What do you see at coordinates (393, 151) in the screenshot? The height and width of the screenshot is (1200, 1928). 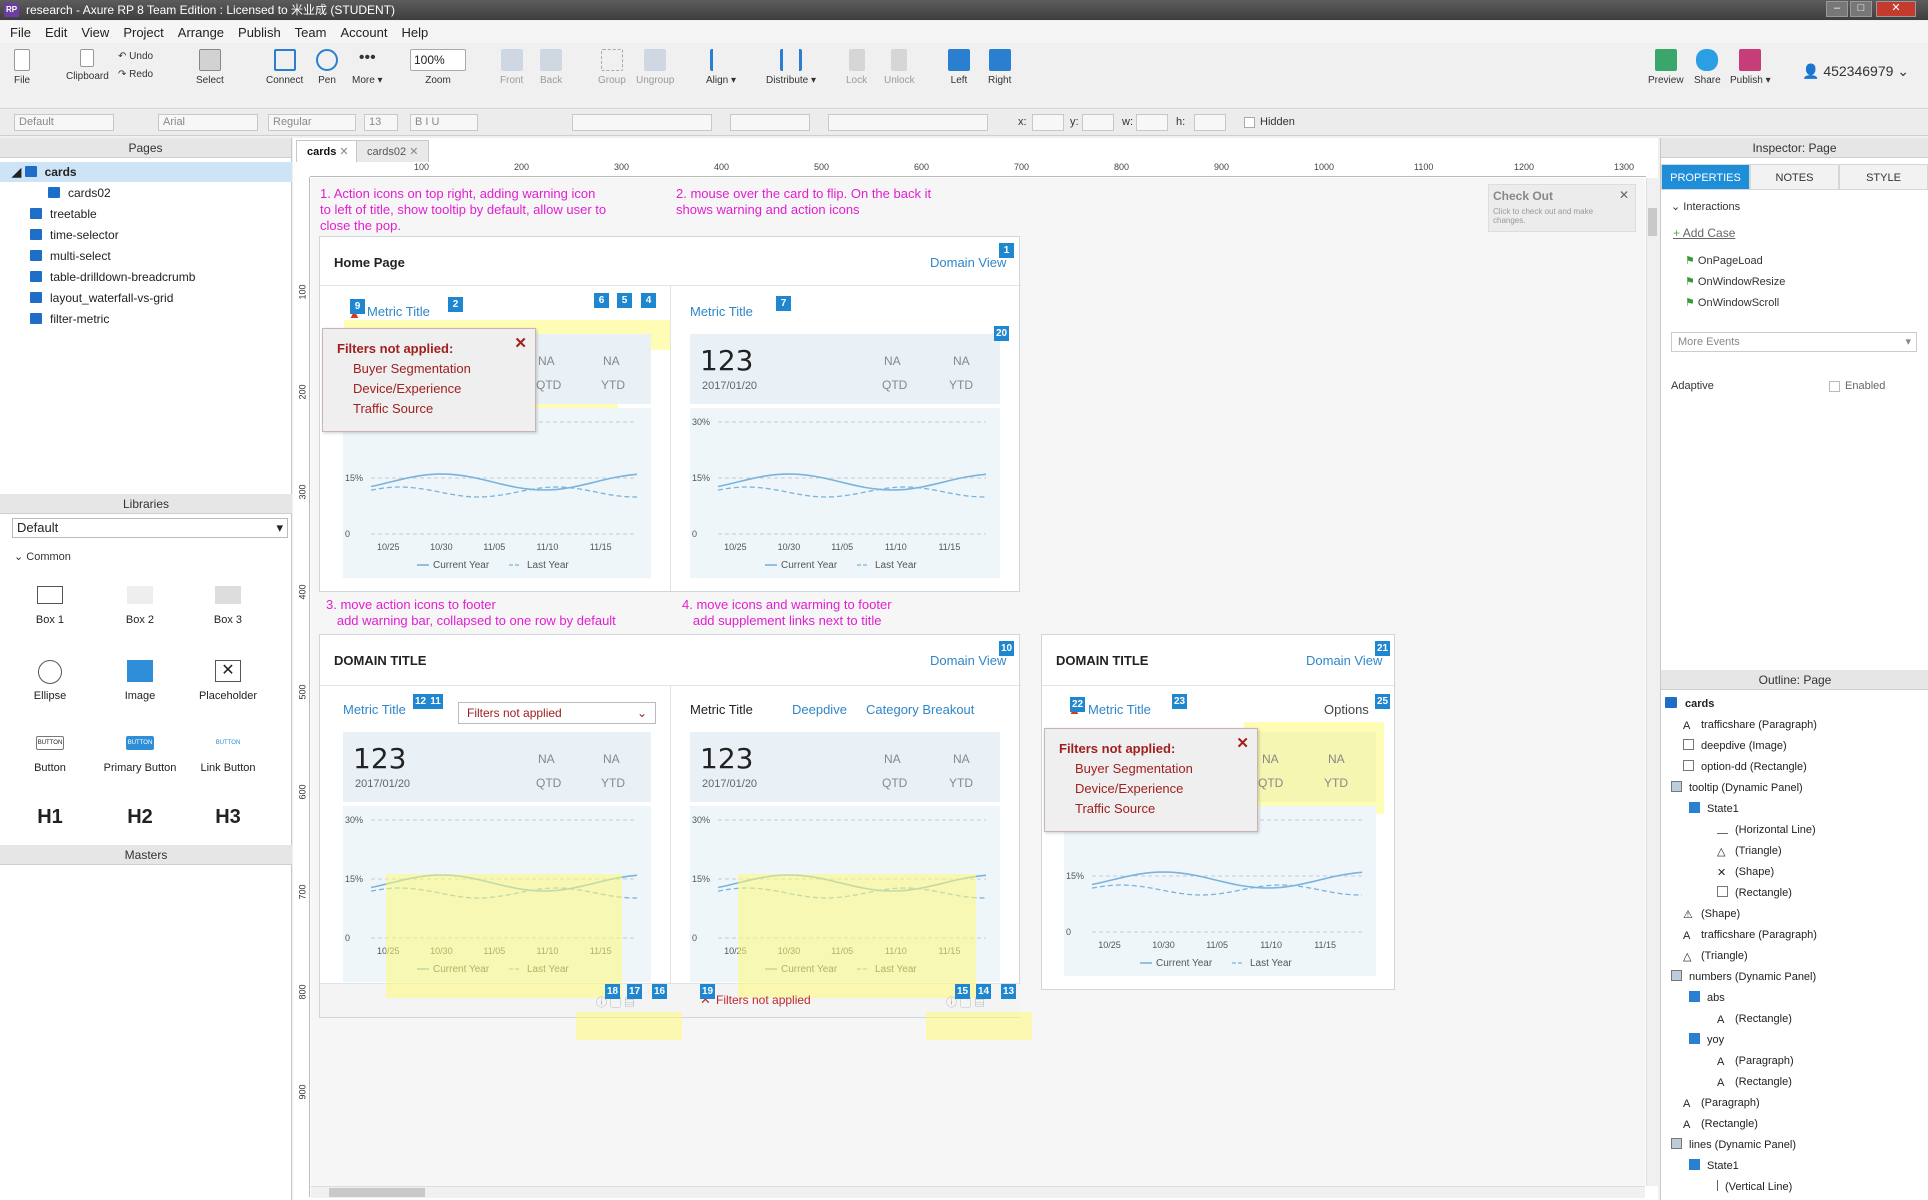 I see `tab-cards02: cards02 ✕` at bounding box center [393, 151].